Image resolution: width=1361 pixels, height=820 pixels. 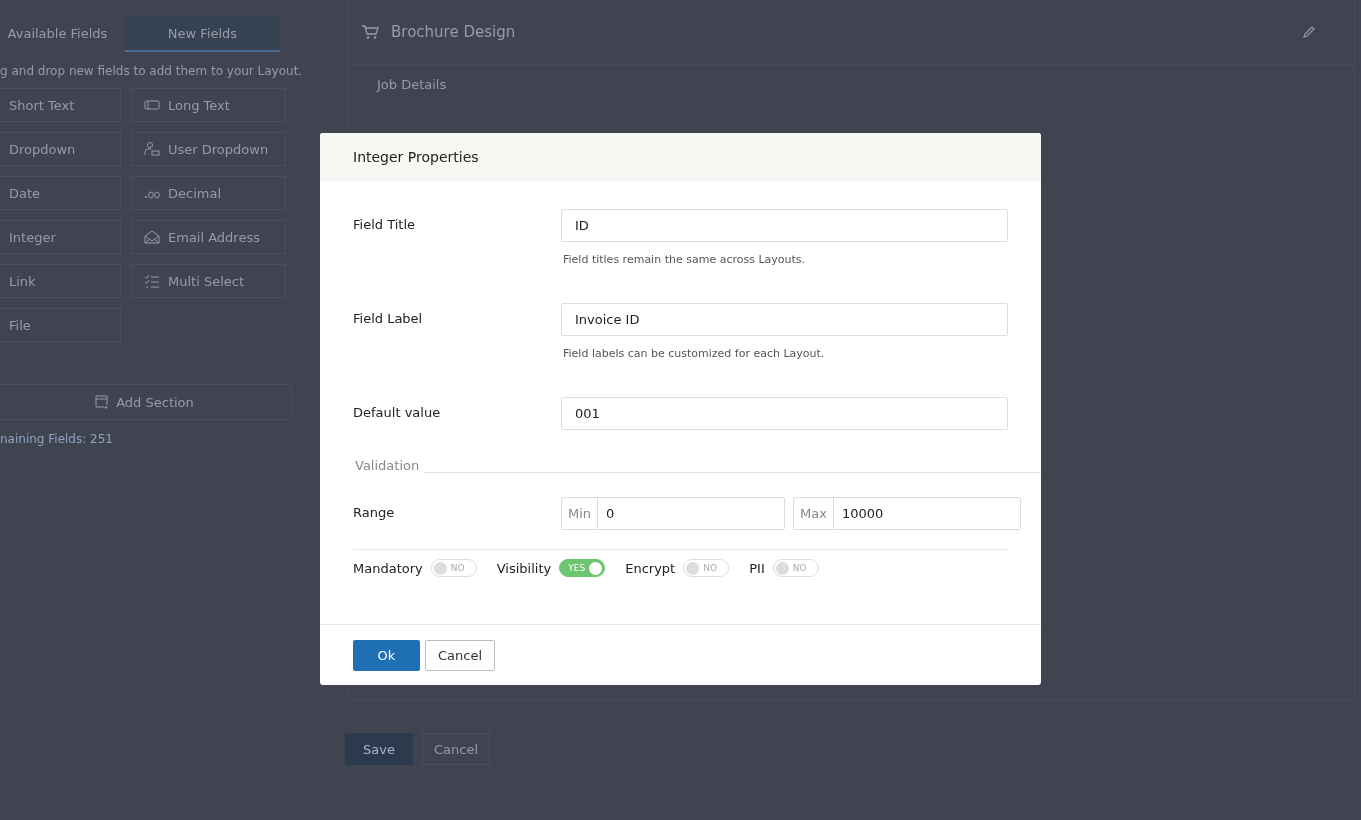 What do you see at coordinates (60, 193) in the screenshot?
I see `field-type-item: Date` at bounding box center [60, 193].